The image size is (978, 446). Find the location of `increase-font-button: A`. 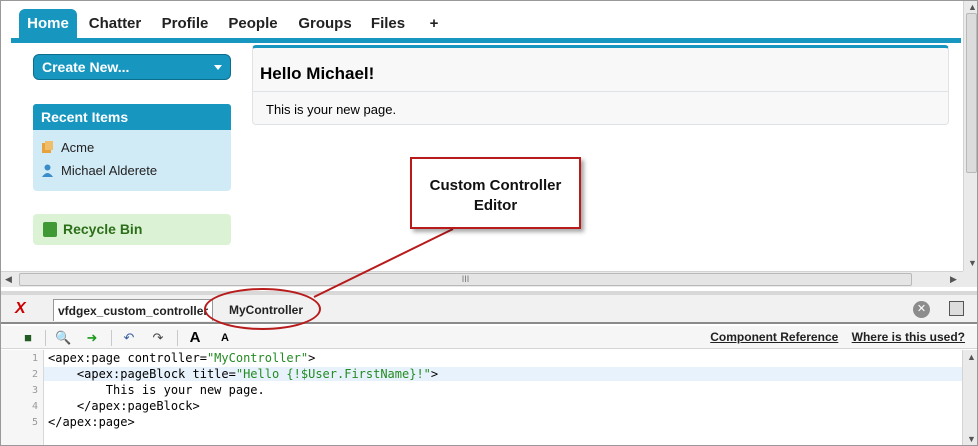

increase-font-button: A is located at coordinates (195, 338).